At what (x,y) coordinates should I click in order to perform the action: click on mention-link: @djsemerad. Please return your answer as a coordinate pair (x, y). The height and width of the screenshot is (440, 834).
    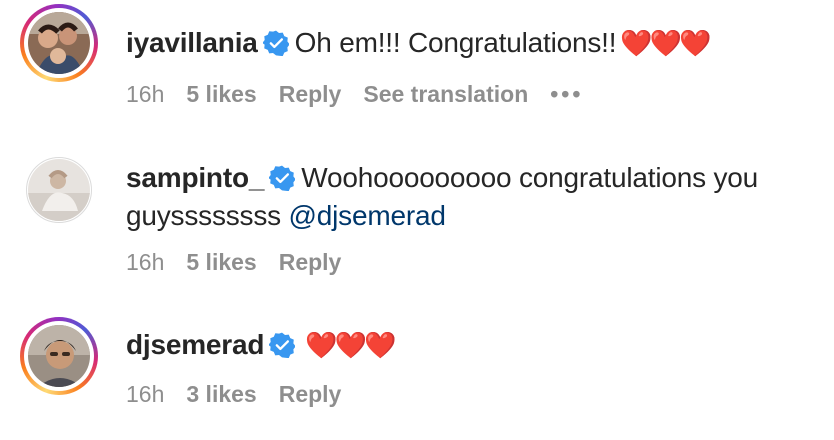
    Looking at the image, I should click on (367, 215).